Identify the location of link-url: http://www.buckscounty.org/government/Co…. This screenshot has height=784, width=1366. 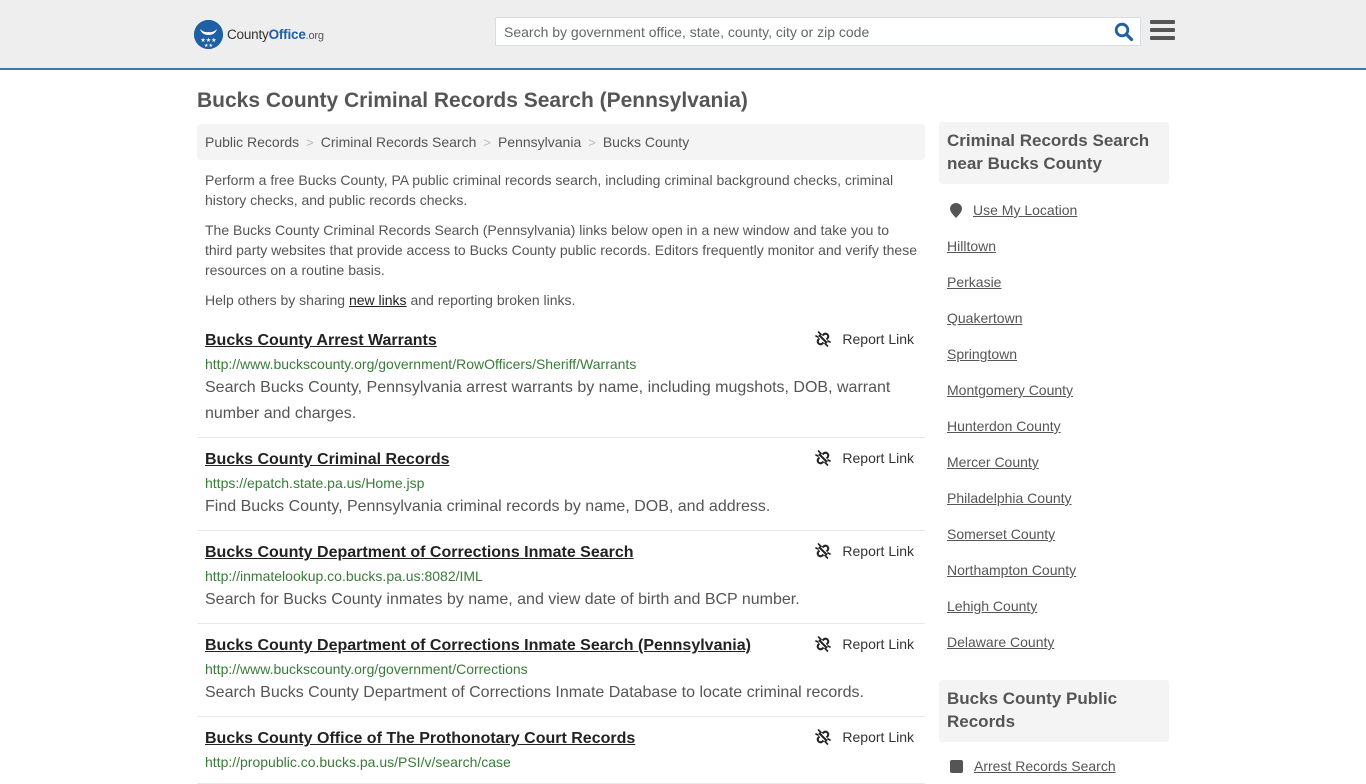
(561, 669).